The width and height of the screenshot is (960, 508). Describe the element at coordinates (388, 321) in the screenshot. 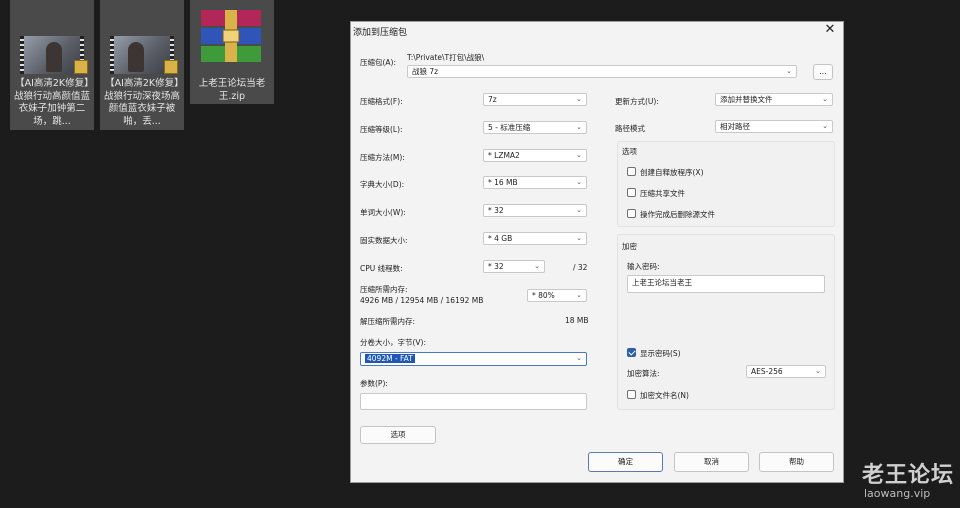

I see `mem-decompress-label: 解压缩所需内存:` at that location.